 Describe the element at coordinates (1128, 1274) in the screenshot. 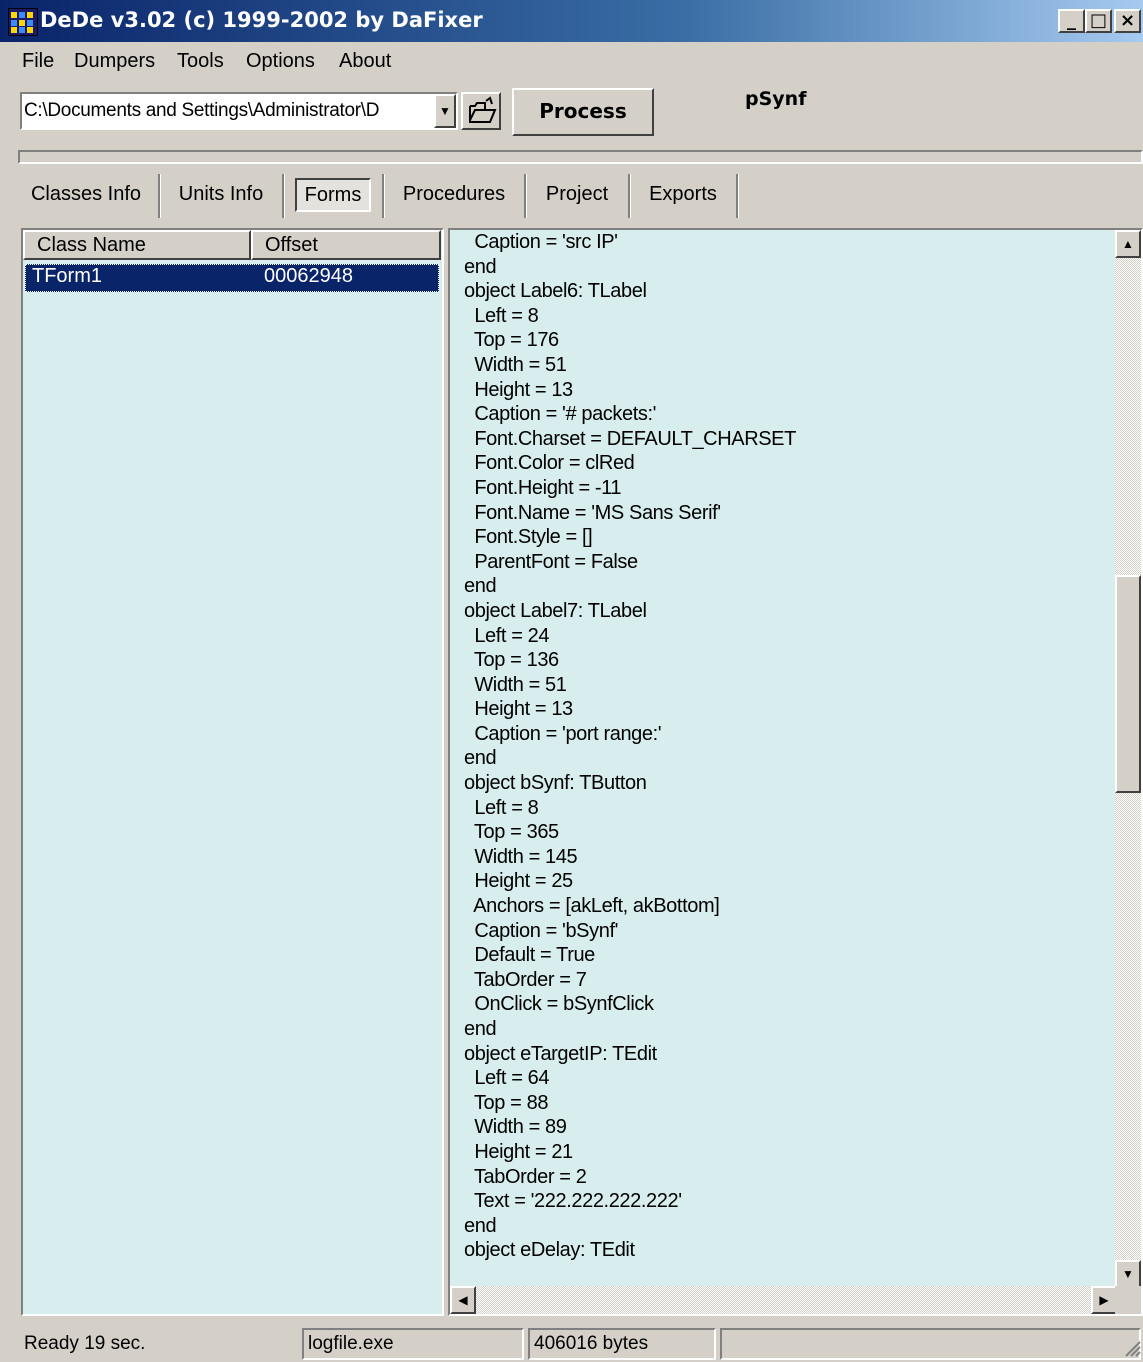

I see `scroll-down-icon: ▼` at that location.